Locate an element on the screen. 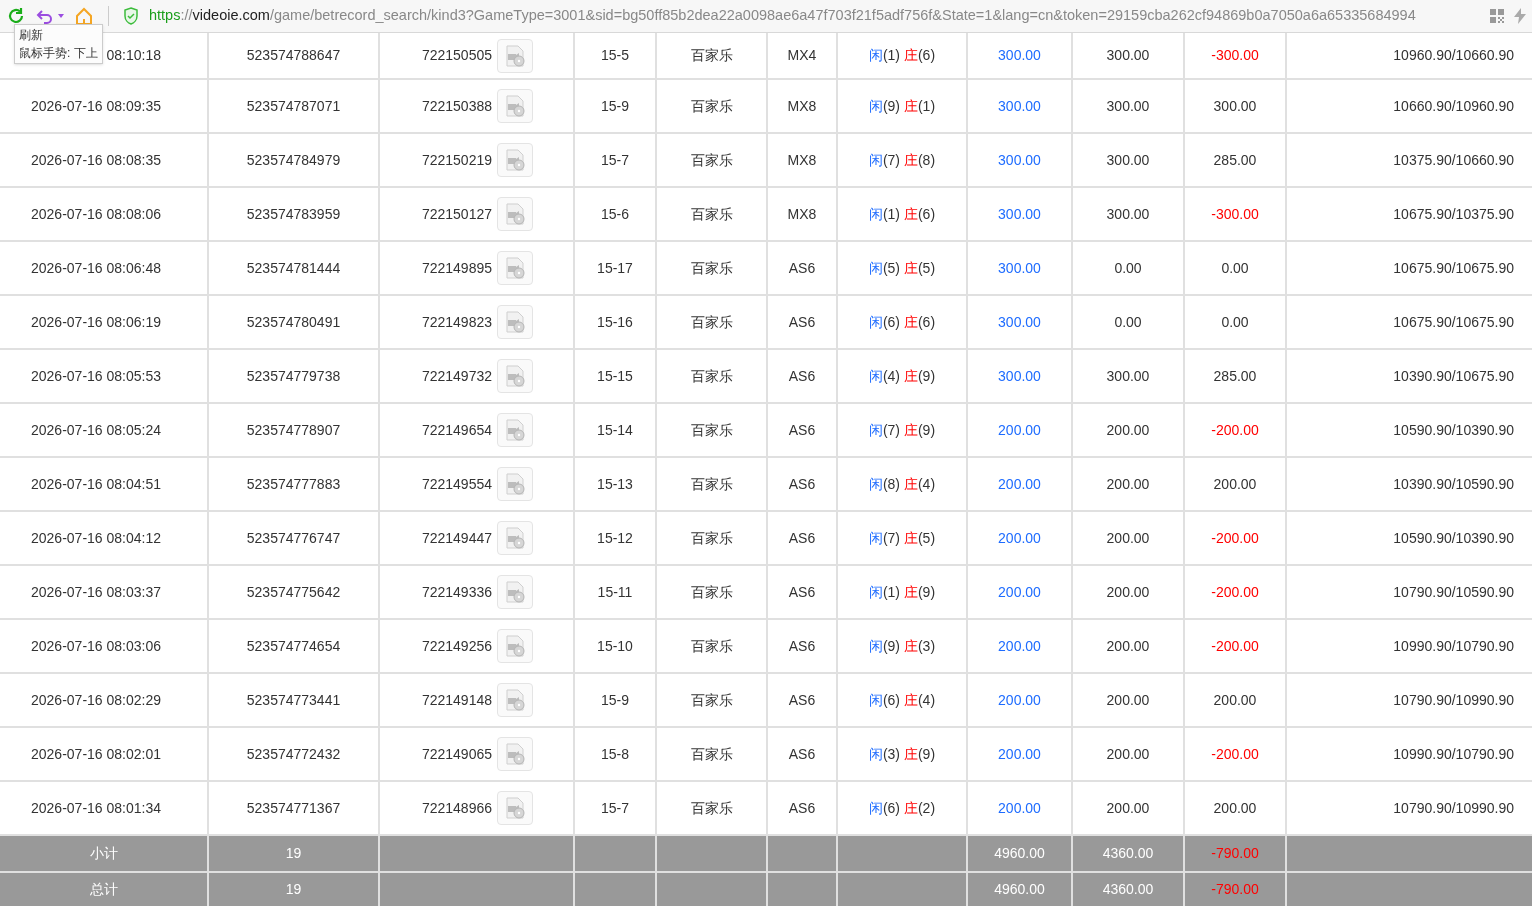  time-cell-text: 2026-07-16 08:06:19 is located at coordinates (96, 322).